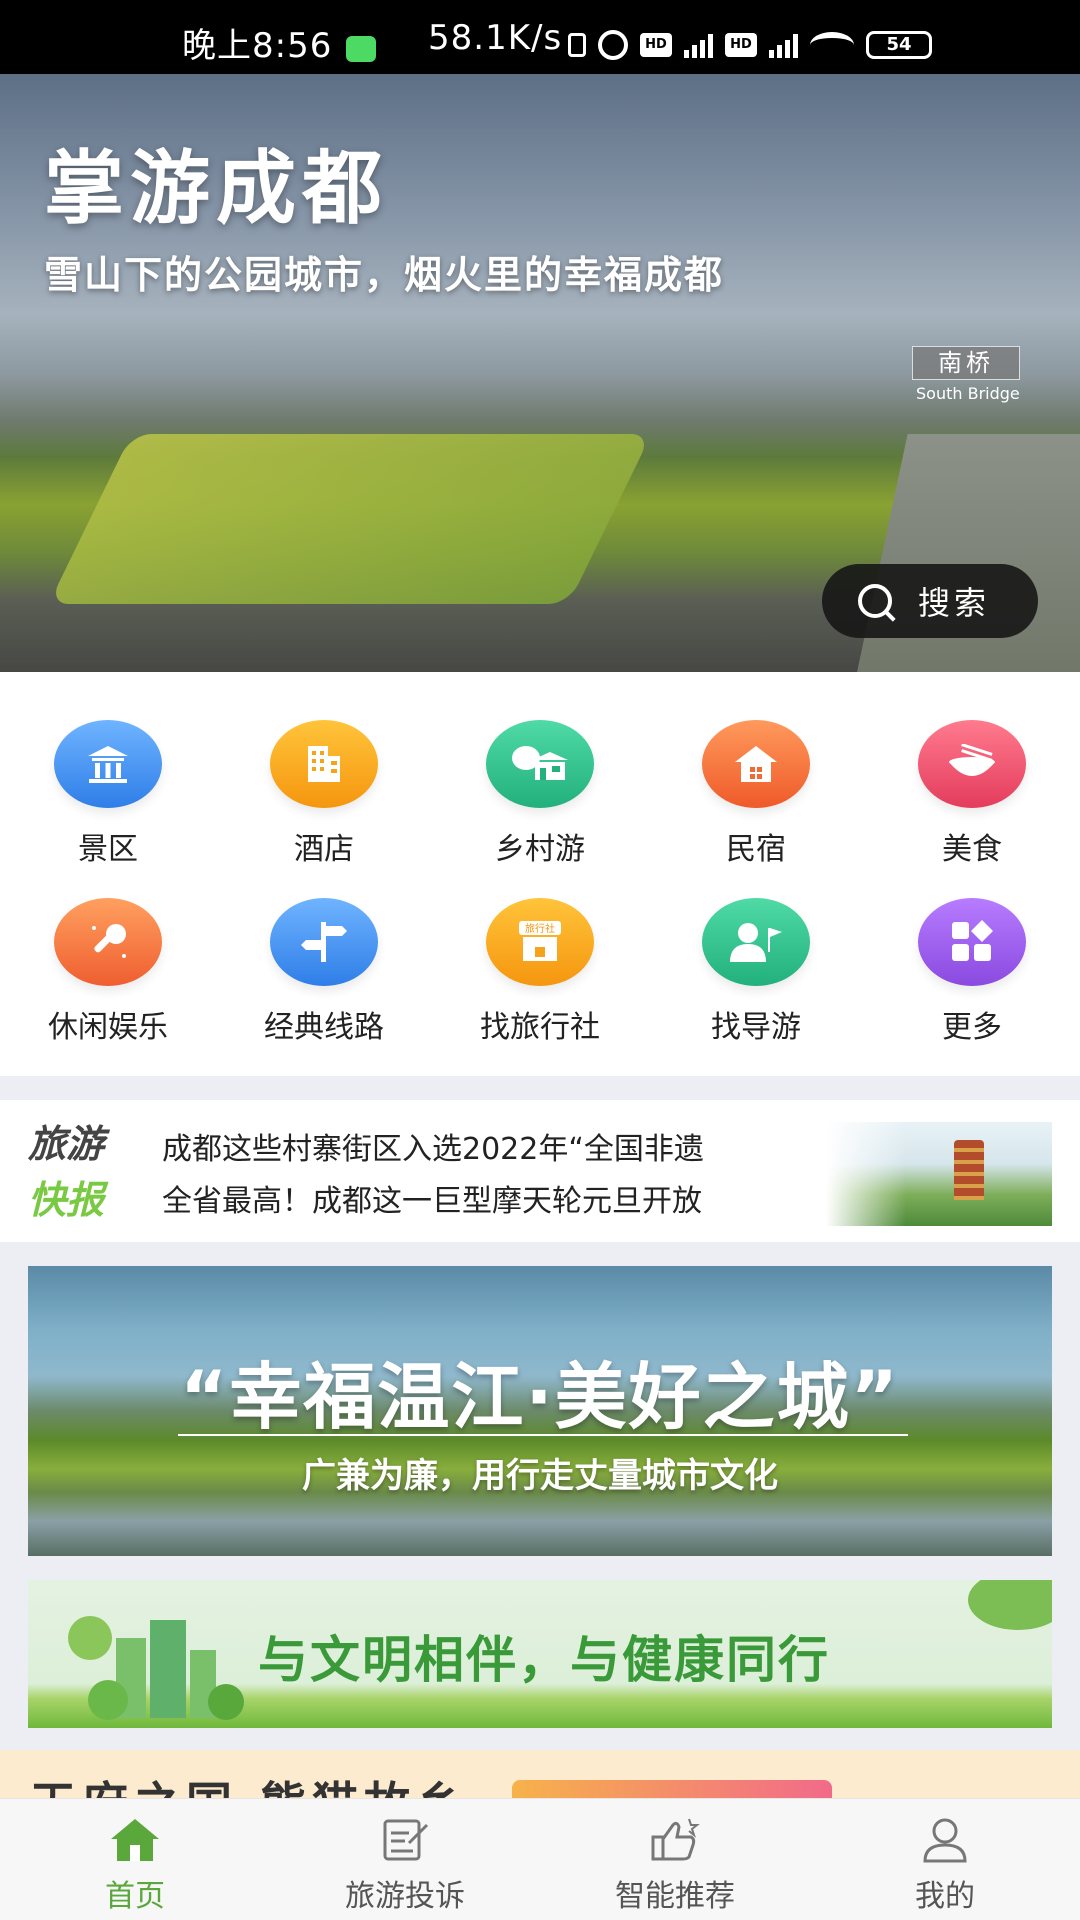 Image resolution: width=1080 pixels, height=1920 pixels. Describe the element at coordinates (324, 849) in the screenshot. I see `category-label: 酒店` at that location.